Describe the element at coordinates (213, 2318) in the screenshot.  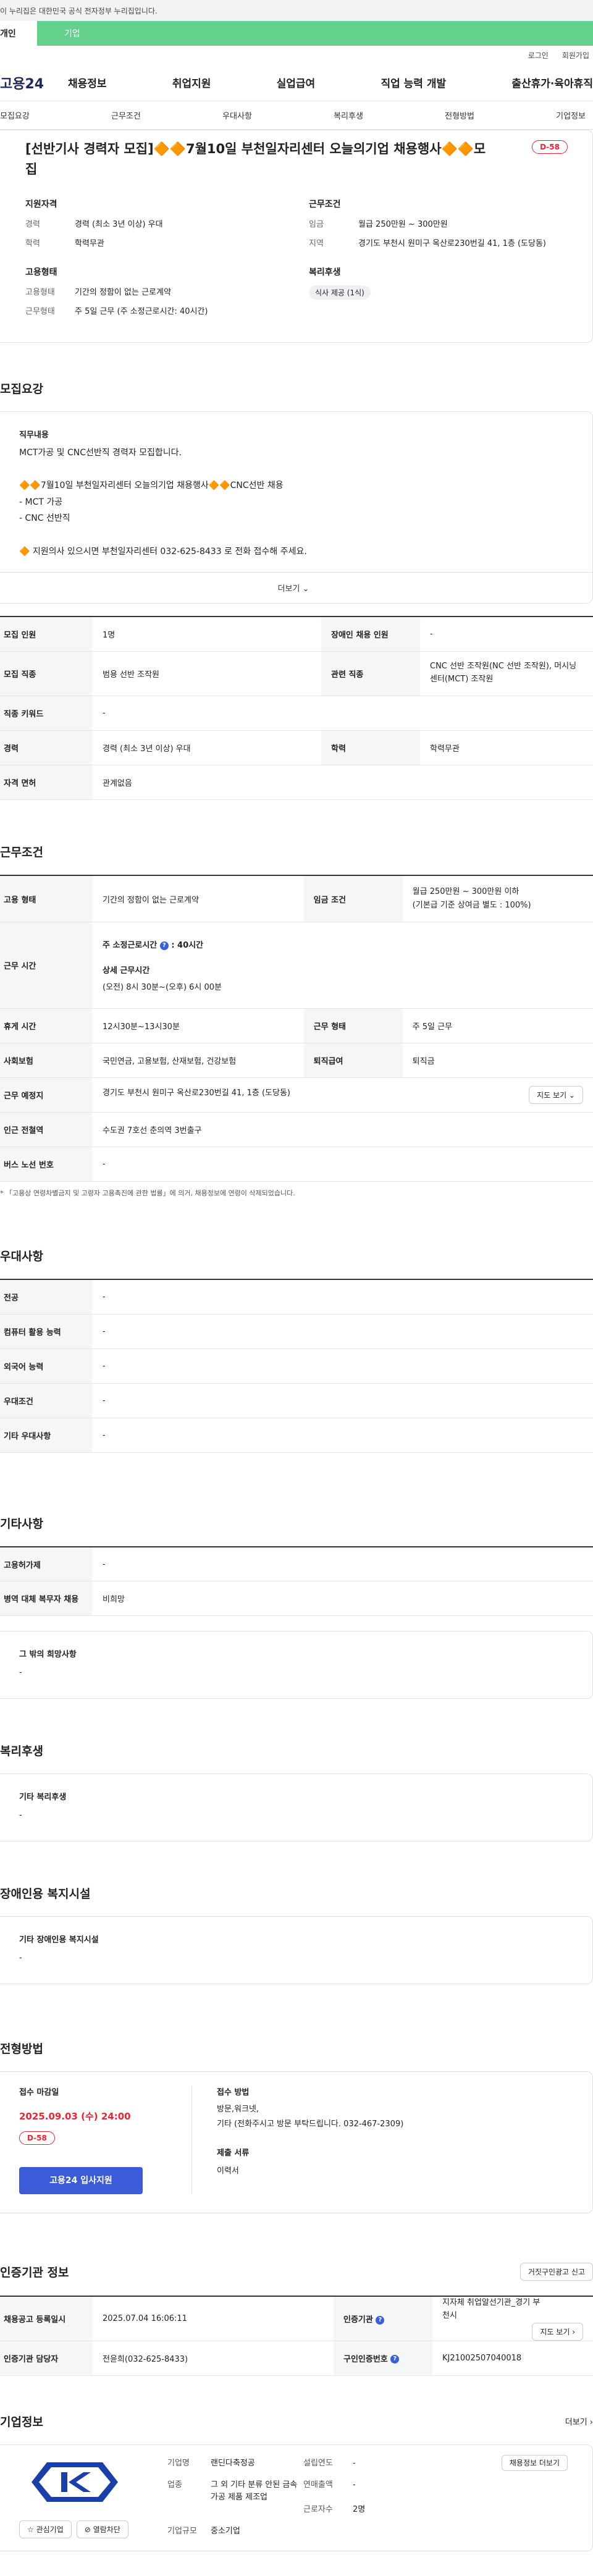
I see `td: 2025.07.04 16:06:11` at that location.